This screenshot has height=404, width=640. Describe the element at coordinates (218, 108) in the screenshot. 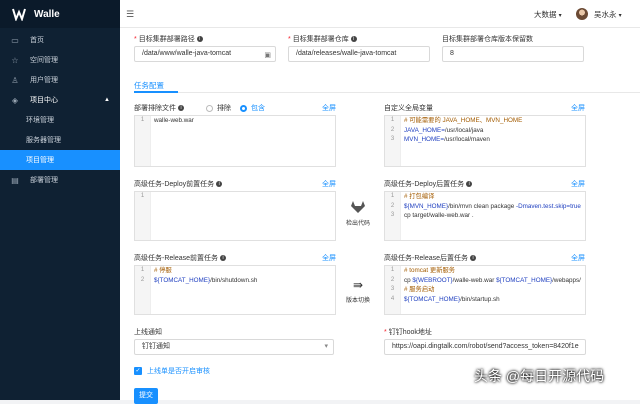

I see `radio-exclude: 排除` at that location.